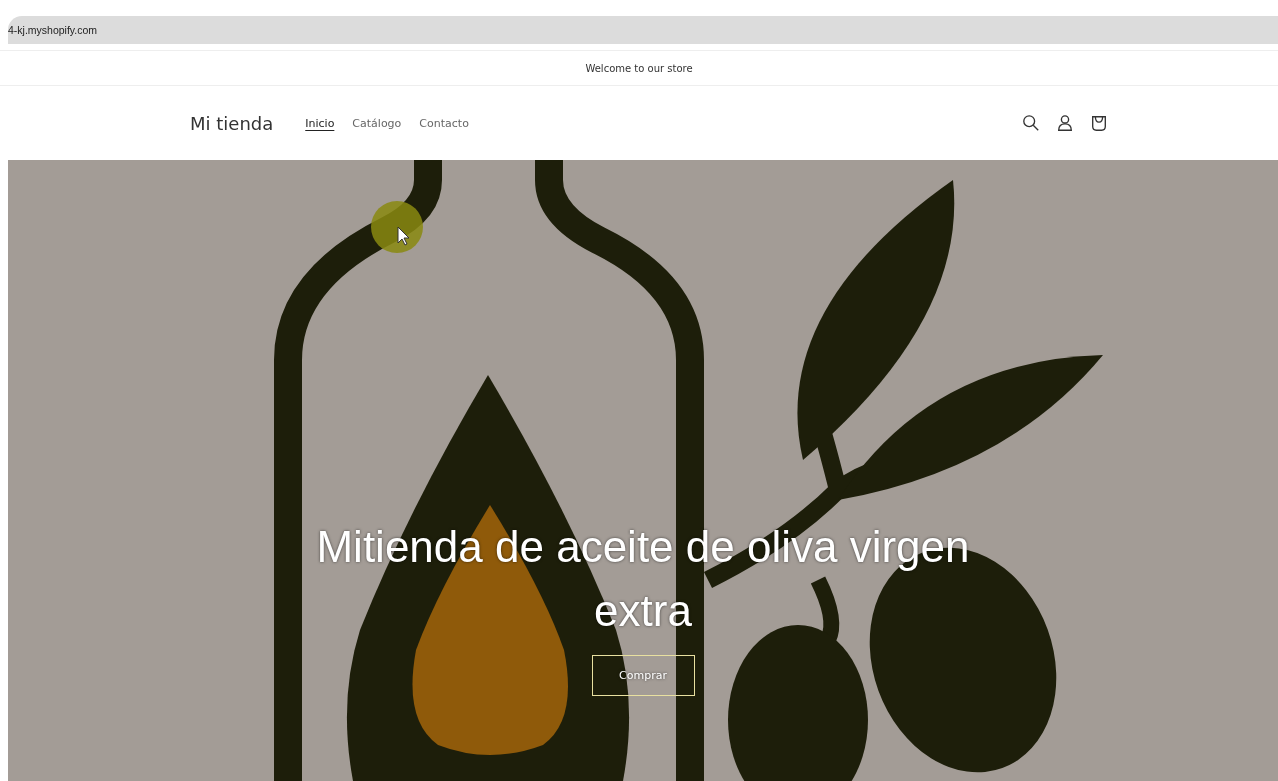 The height and width of the screenshot is (781, 1278). I want to click on search-icon, so click(1031, 123).